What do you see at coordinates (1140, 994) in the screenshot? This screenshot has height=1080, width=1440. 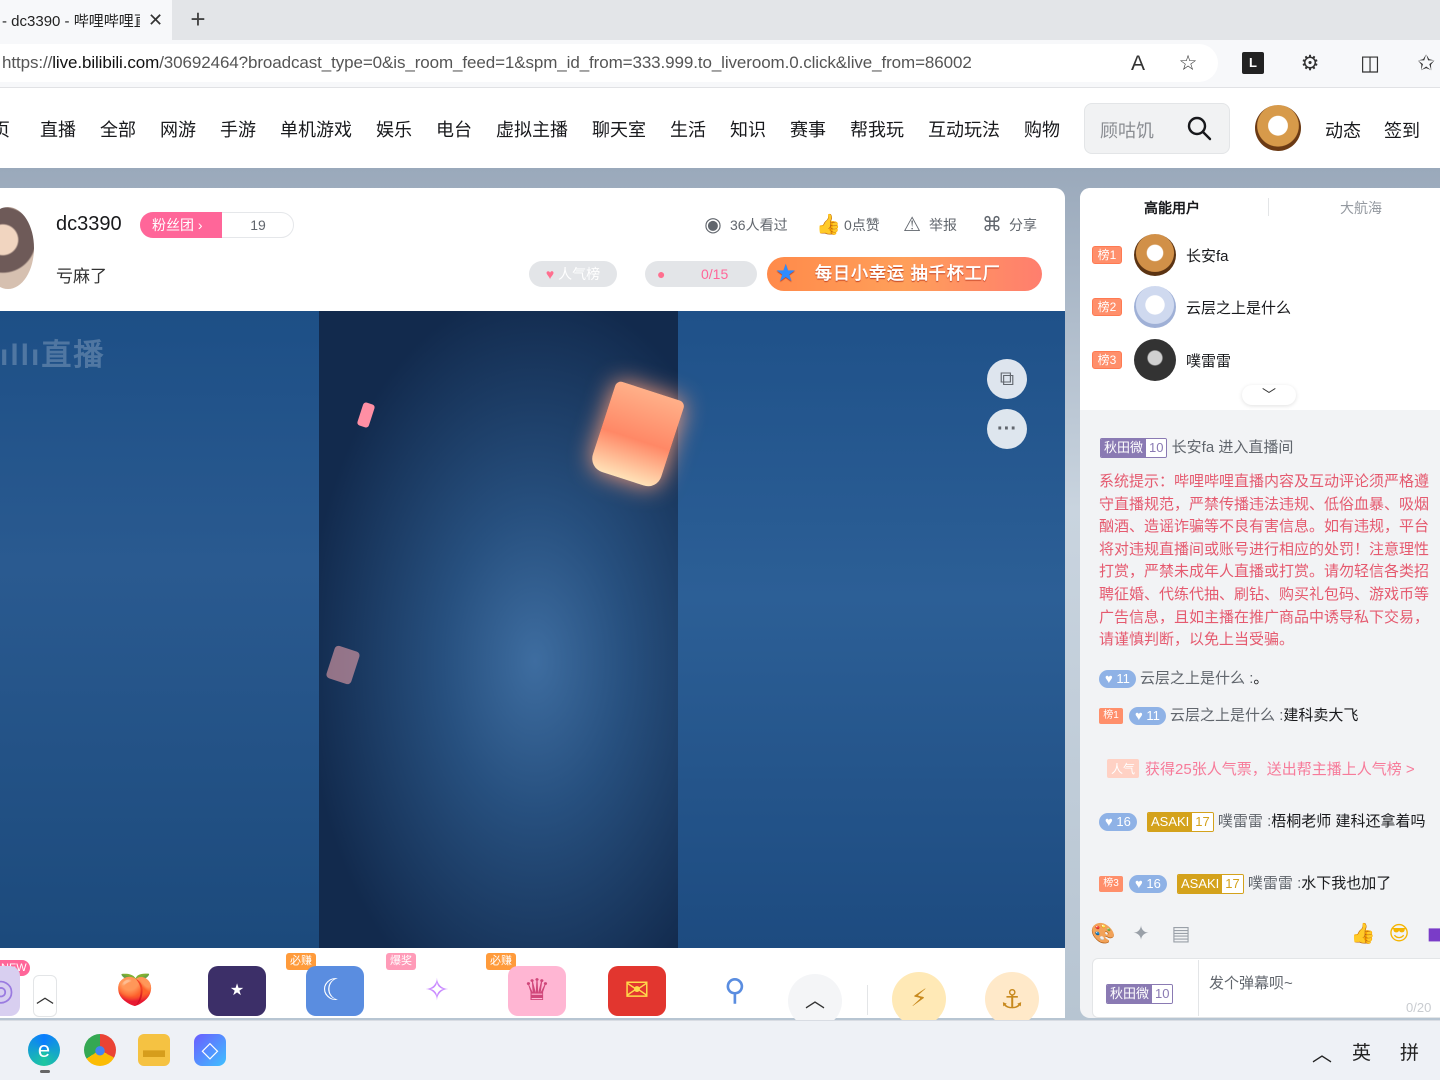 I see `input-fan-medal: 秋田微 10` at bounding box center [1140, 994].